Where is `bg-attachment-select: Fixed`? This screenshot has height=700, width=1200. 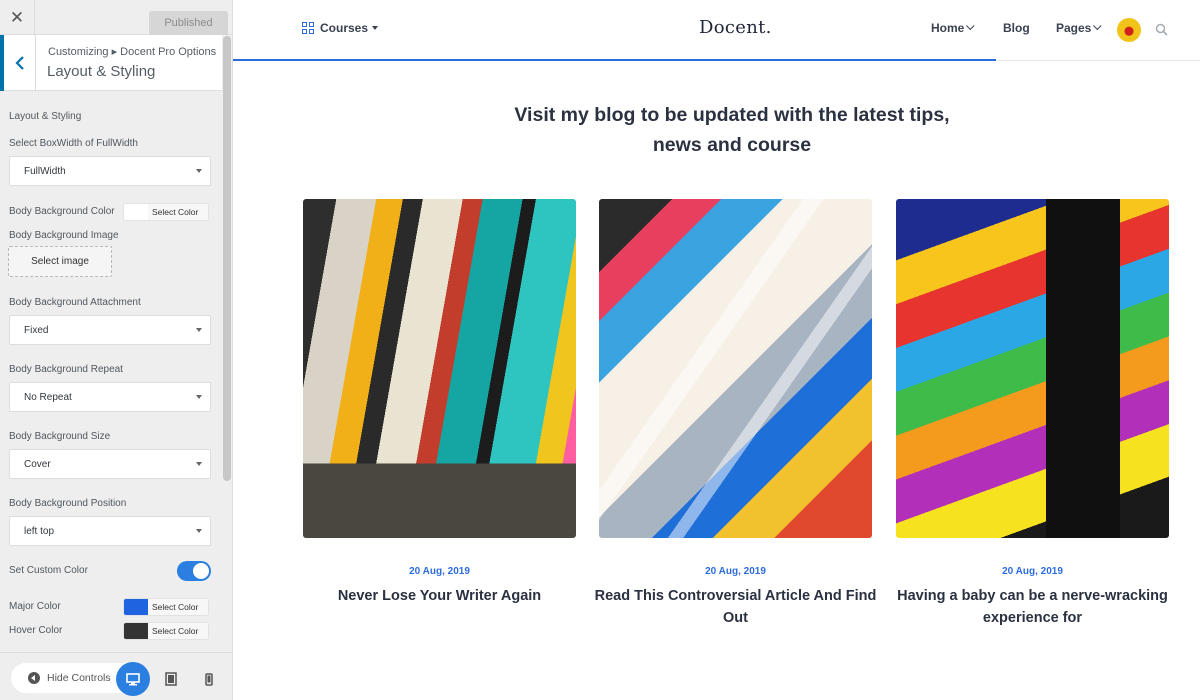
bg-attachment-select: Fixed is located at coordinates (110, 330).